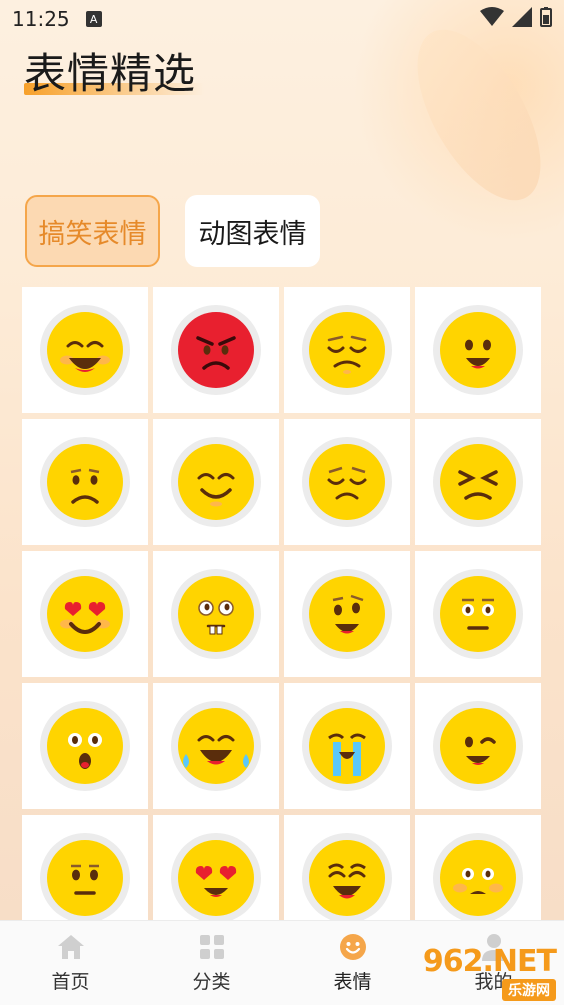 This screenshot has height=1005, width=564. I want to click on home-icon, so click(71, 947).